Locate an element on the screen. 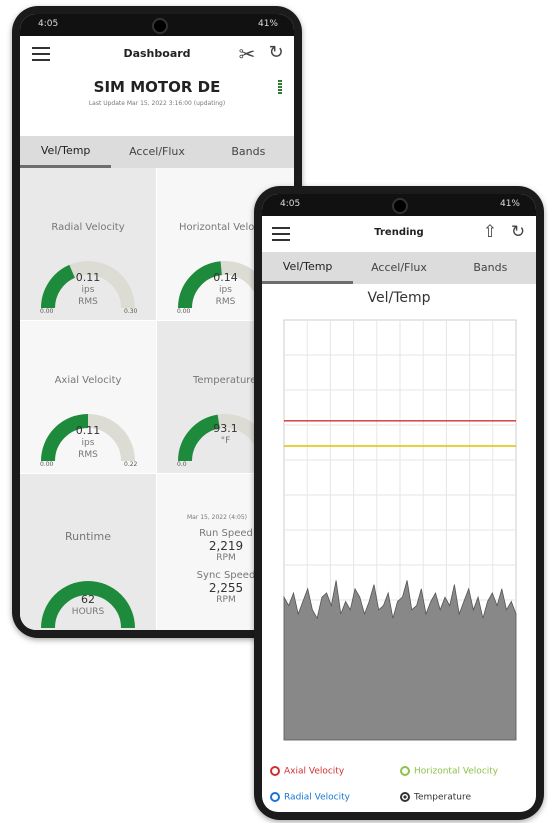 Image resolution: width=548 pixels, height=823 pixels. runtime-value-box: 62 HOURS is located at coordinates (88, 606).